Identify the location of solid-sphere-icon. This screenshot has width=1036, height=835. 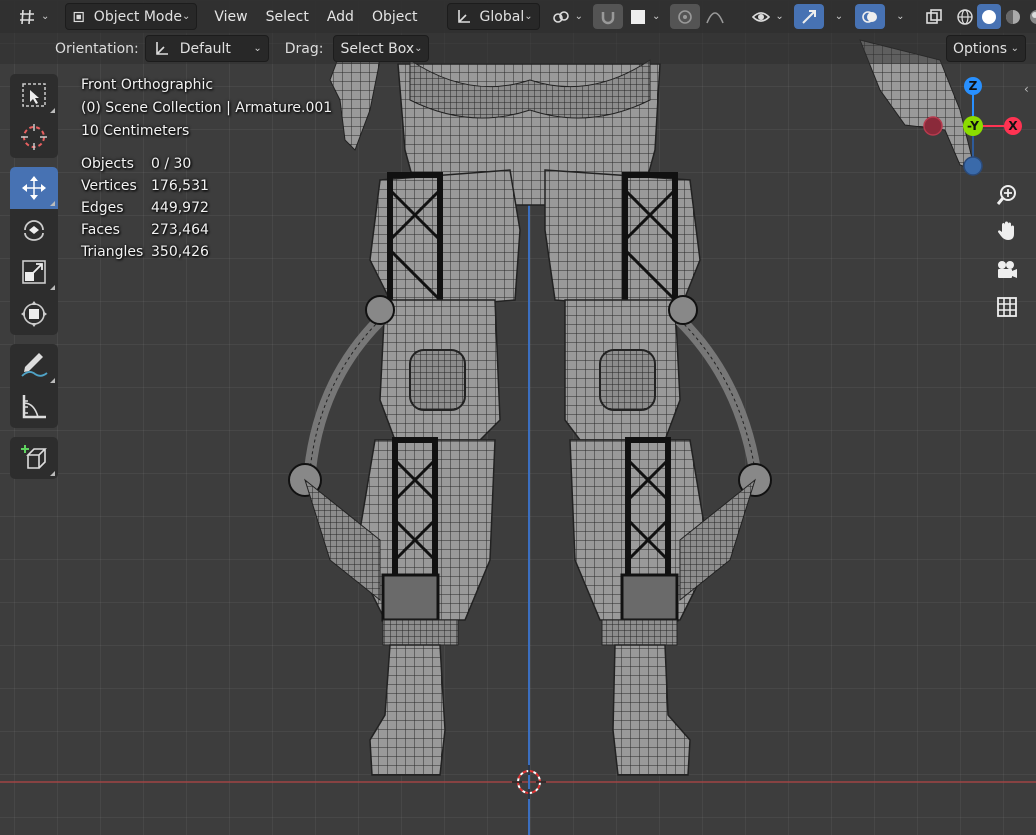
(988, 16).